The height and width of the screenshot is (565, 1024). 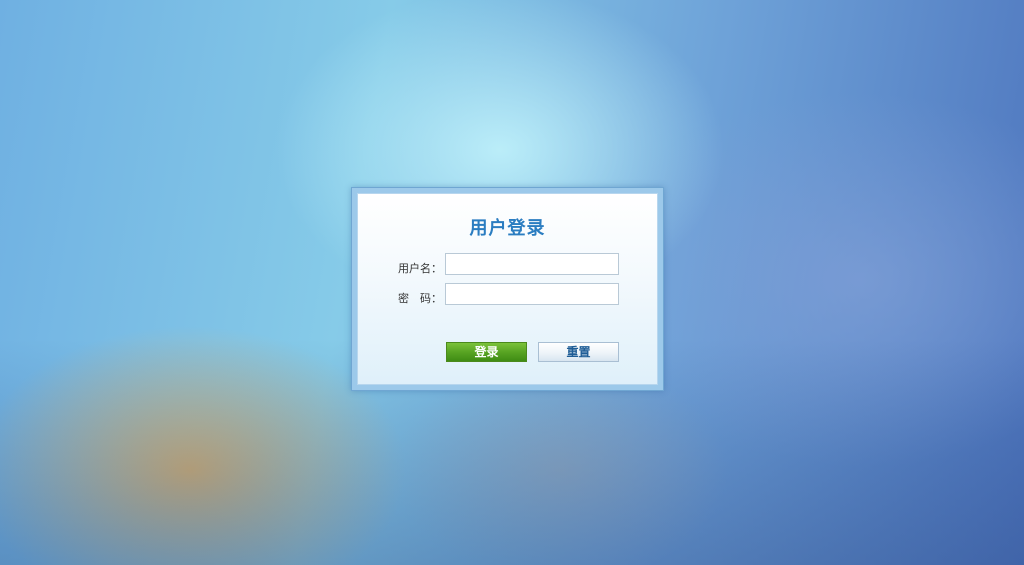 I want to click on login-dialog: 用户登录 用户名： 密 码： 登录 重置, so click(x=507, y=289).